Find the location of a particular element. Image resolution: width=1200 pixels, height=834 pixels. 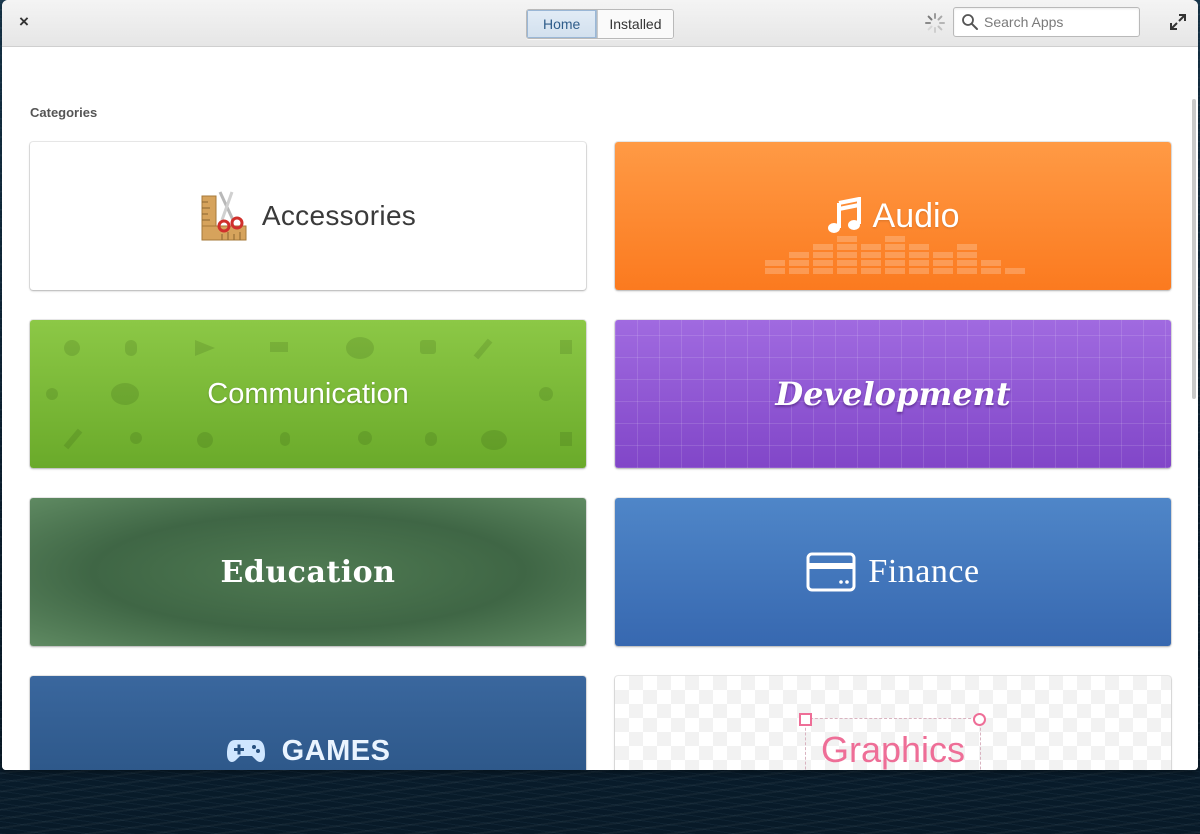

view-mode-switch: Home Installed is located at coordinates (600, 24).